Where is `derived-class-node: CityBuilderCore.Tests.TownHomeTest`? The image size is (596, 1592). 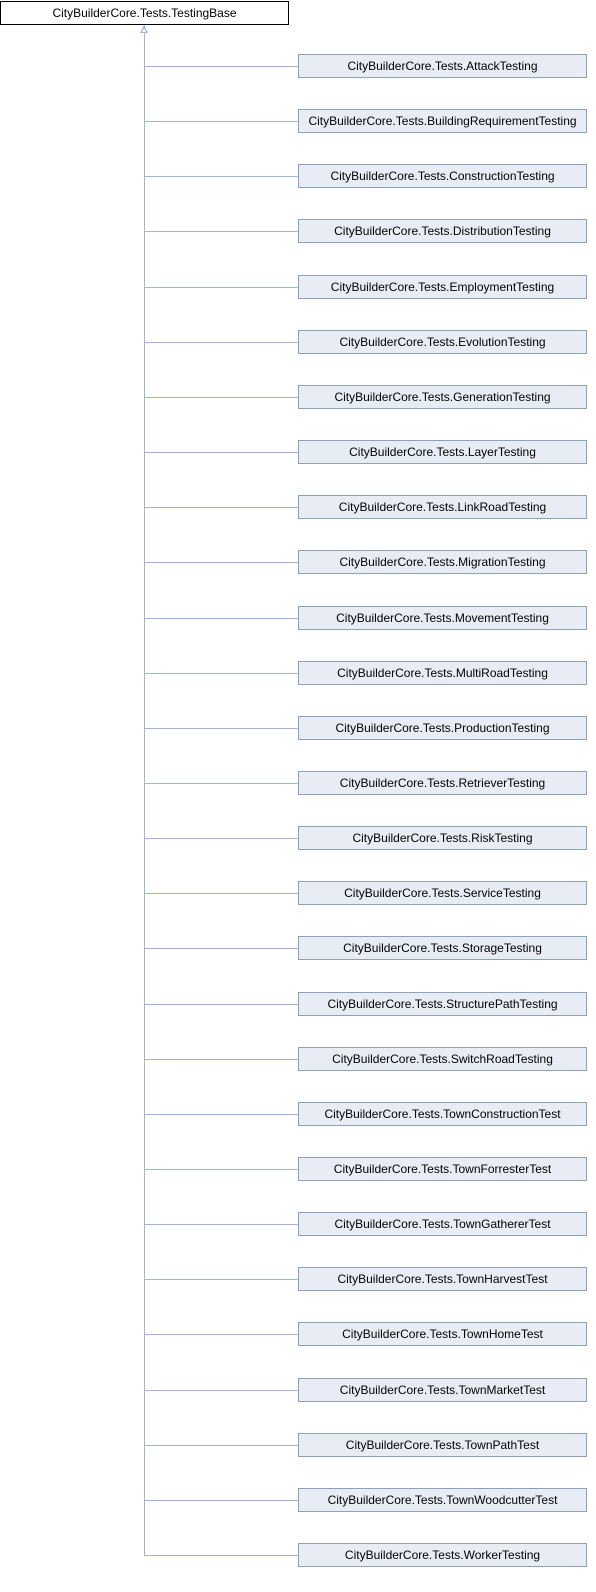
derived-class-node: CityBuilderCore.Tests.TownHomeTest is located at coordinates (442, 1334).